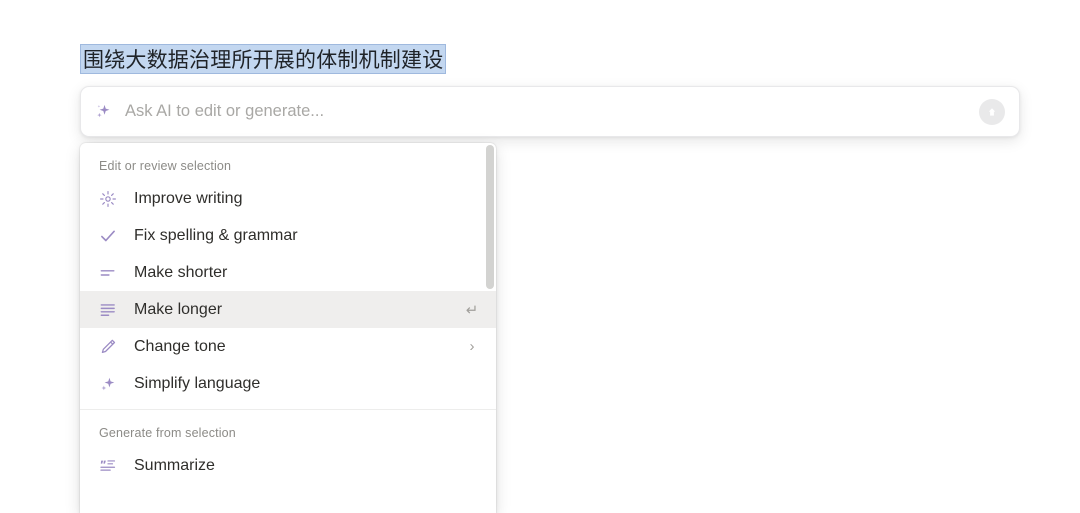 The width and height of the screenshot is (1080, 513). What do you see at coordinates (472, 346) in the screenshot?
I see `chevron-right-icon: ›` at bounding box center [472, 346].